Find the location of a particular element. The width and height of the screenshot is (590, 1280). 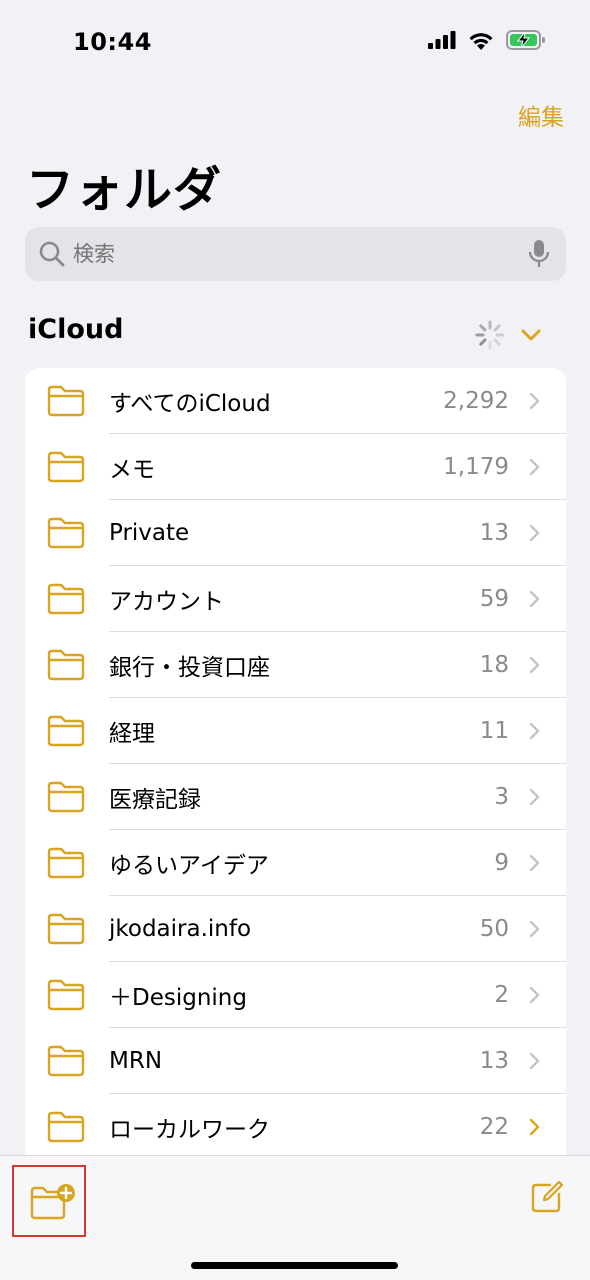

compose-icon is located at coordinates (547, 1197).